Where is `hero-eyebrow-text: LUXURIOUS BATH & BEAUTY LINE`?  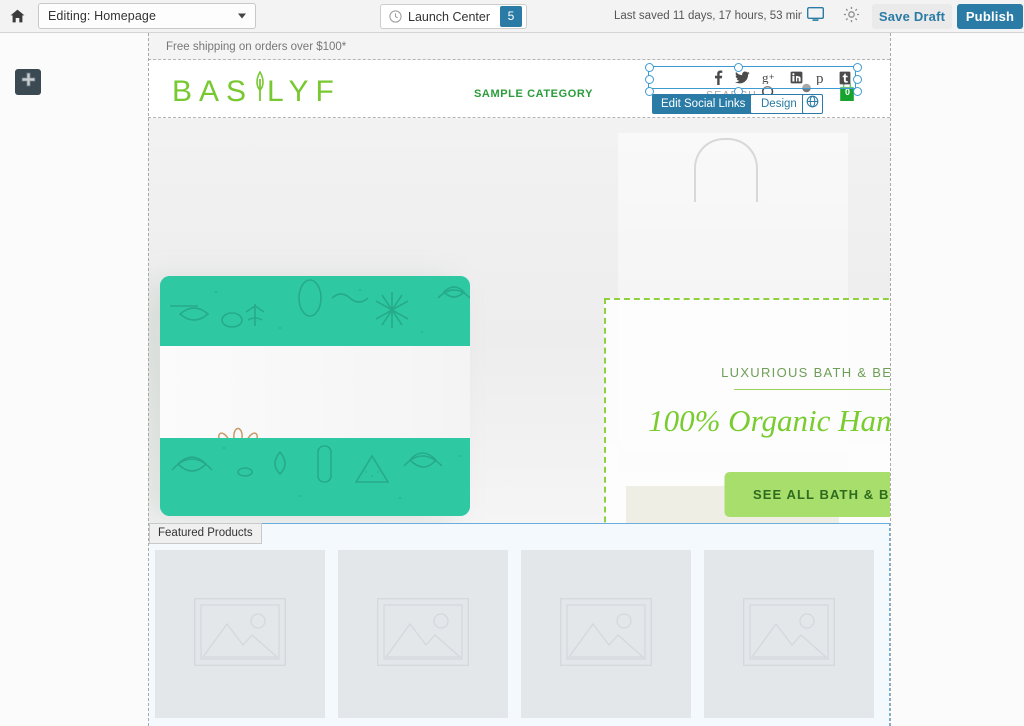
hero-eyebrow-text: LUXURIOUS BATH & BEAUTY LINE is located at coordinates (805, 372).